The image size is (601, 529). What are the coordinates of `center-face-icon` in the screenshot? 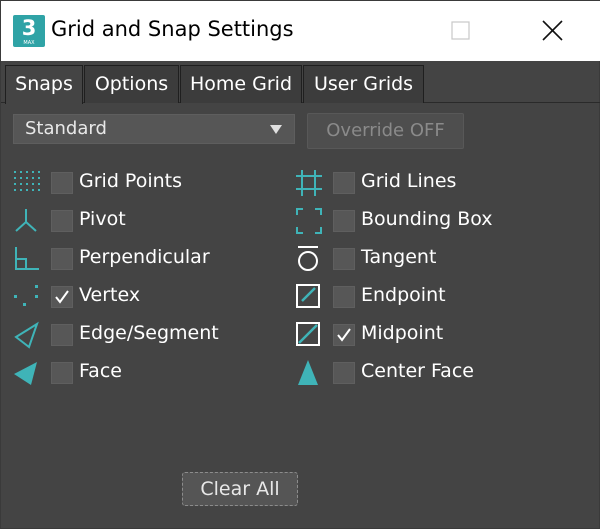 It's located at (308, 372).